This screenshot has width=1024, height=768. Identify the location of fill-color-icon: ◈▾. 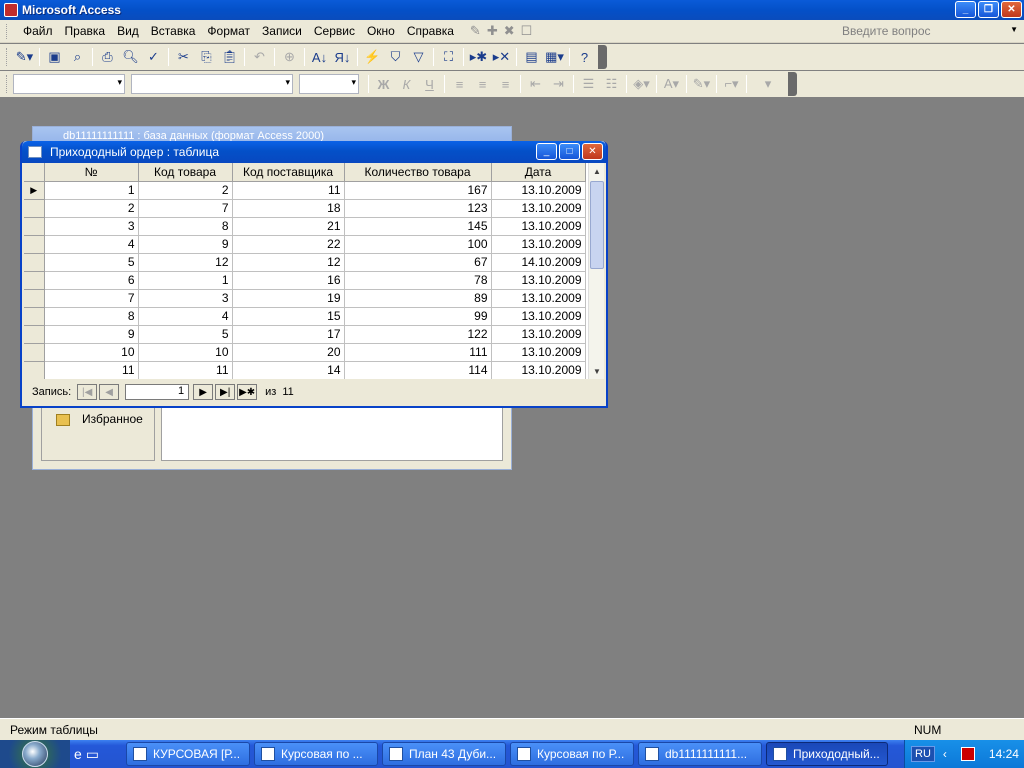
(641, 84).